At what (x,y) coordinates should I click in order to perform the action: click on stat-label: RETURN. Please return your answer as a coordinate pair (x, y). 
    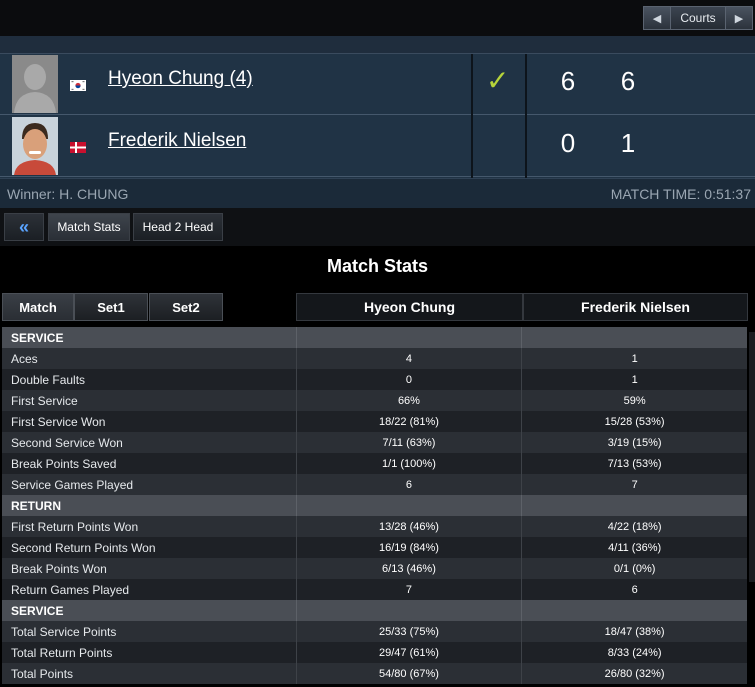
    Looking at the image, I should click on (36, 505).